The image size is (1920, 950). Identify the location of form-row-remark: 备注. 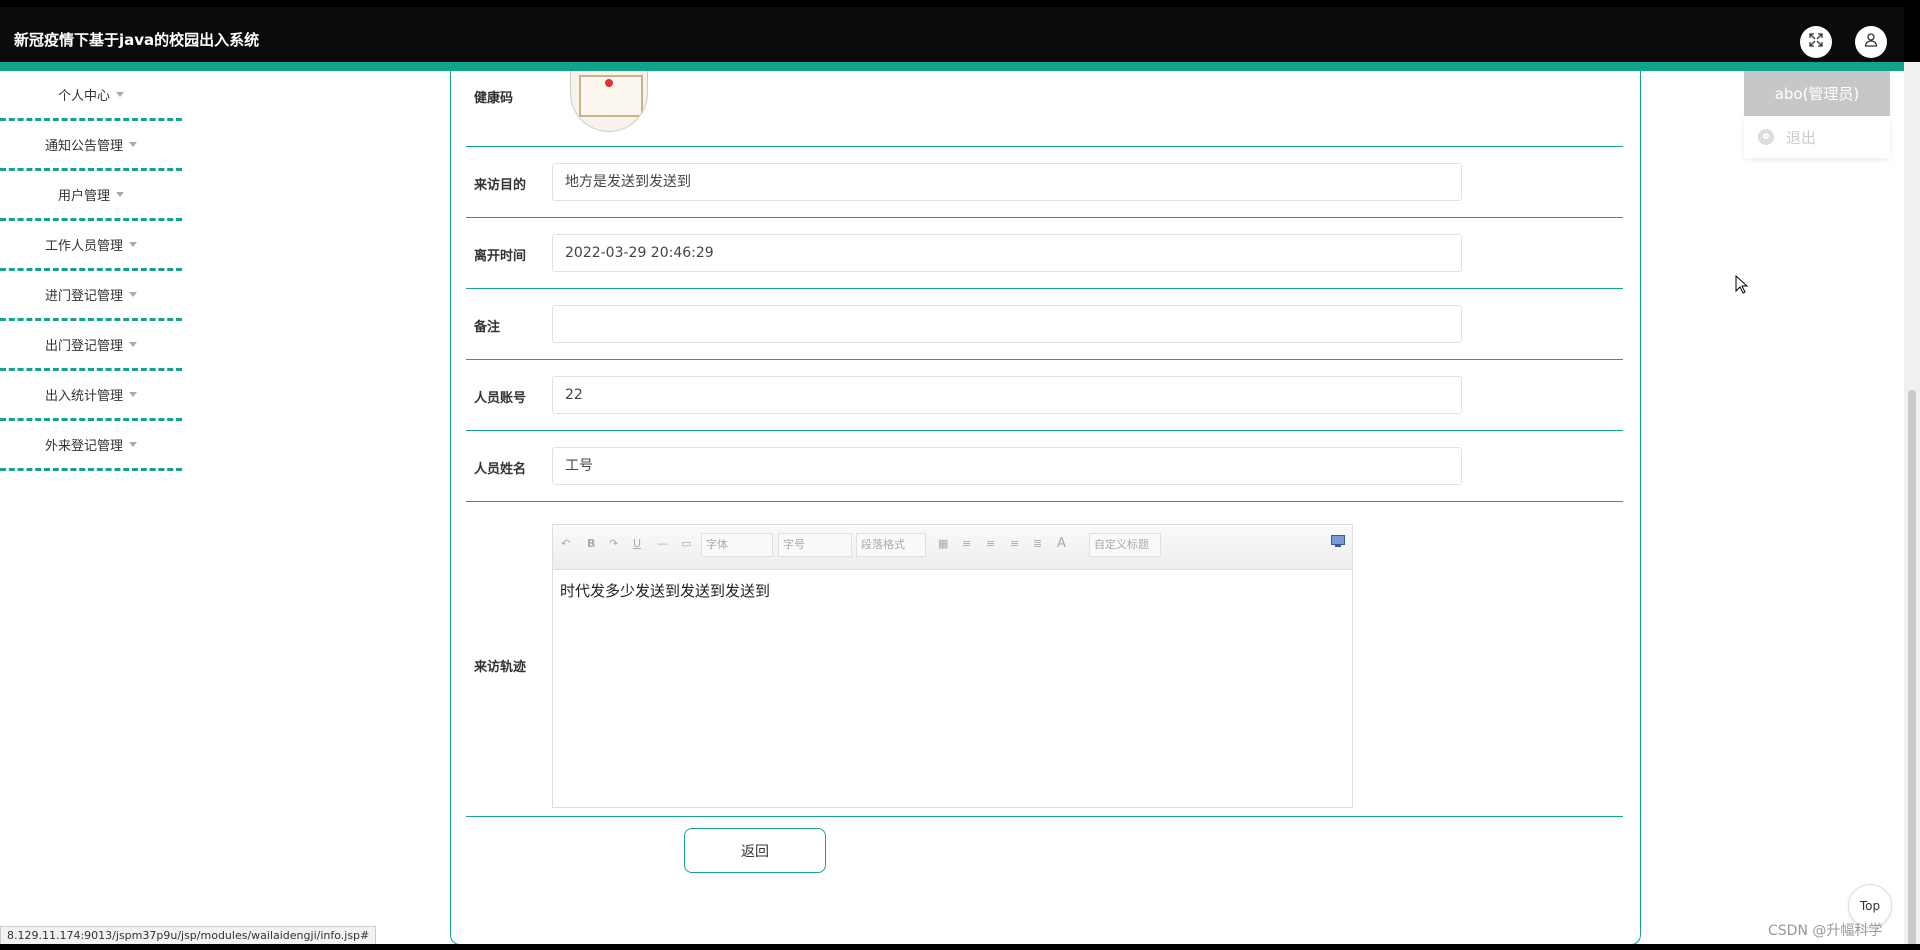
(1044, 324).